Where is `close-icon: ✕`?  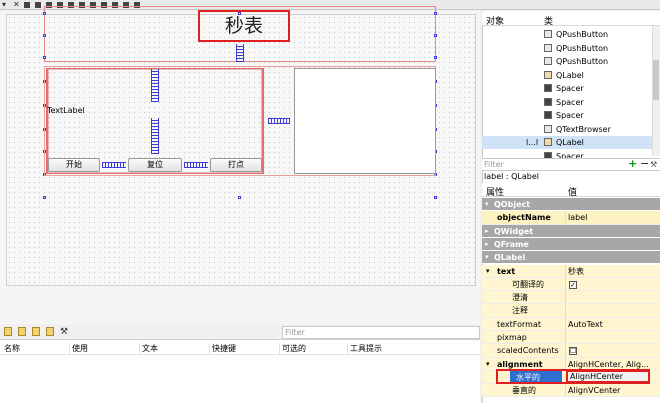
close-icon: ✕ is located at coordinates (16, 4).